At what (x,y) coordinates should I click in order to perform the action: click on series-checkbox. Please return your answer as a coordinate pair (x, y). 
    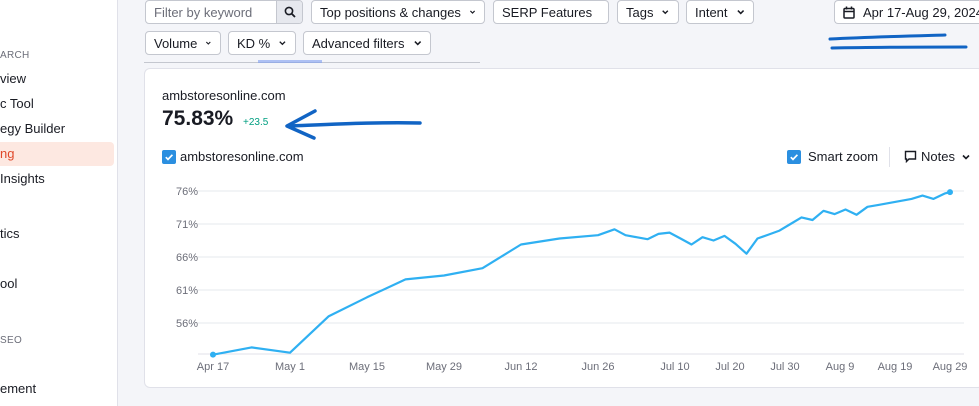
    Looking at the image, I should click on (169, 156).